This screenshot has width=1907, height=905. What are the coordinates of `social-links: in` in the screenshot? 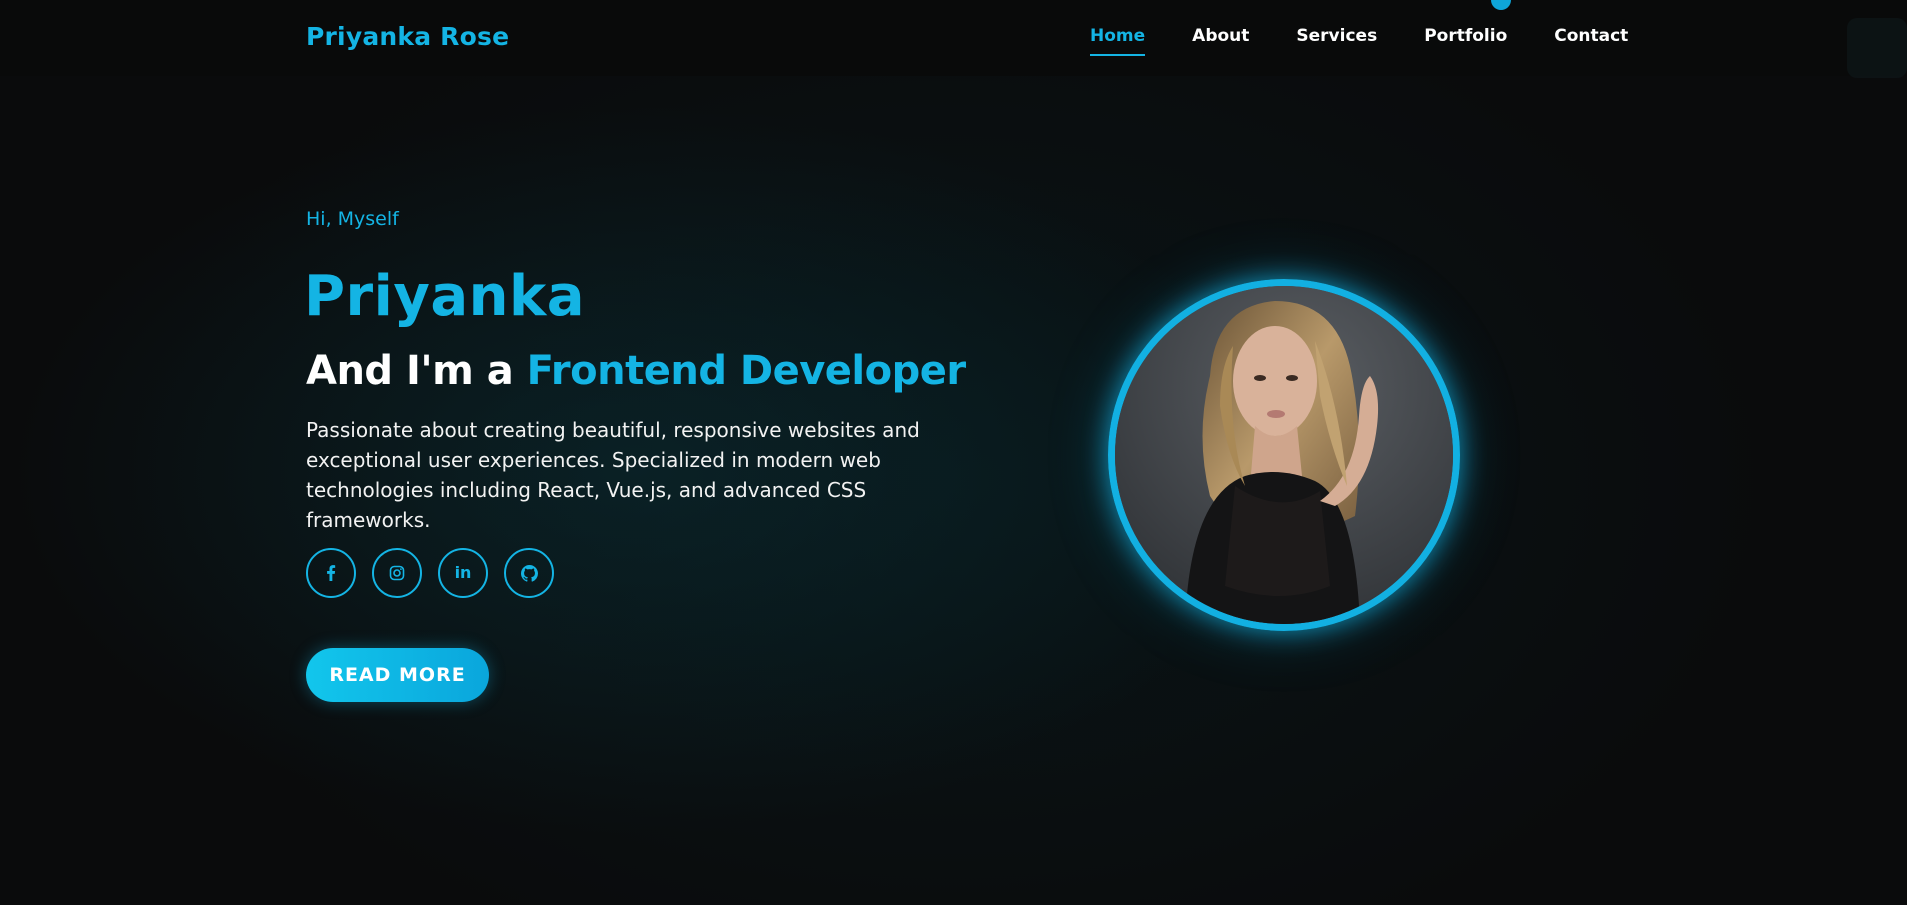 It's located at (438, 573).